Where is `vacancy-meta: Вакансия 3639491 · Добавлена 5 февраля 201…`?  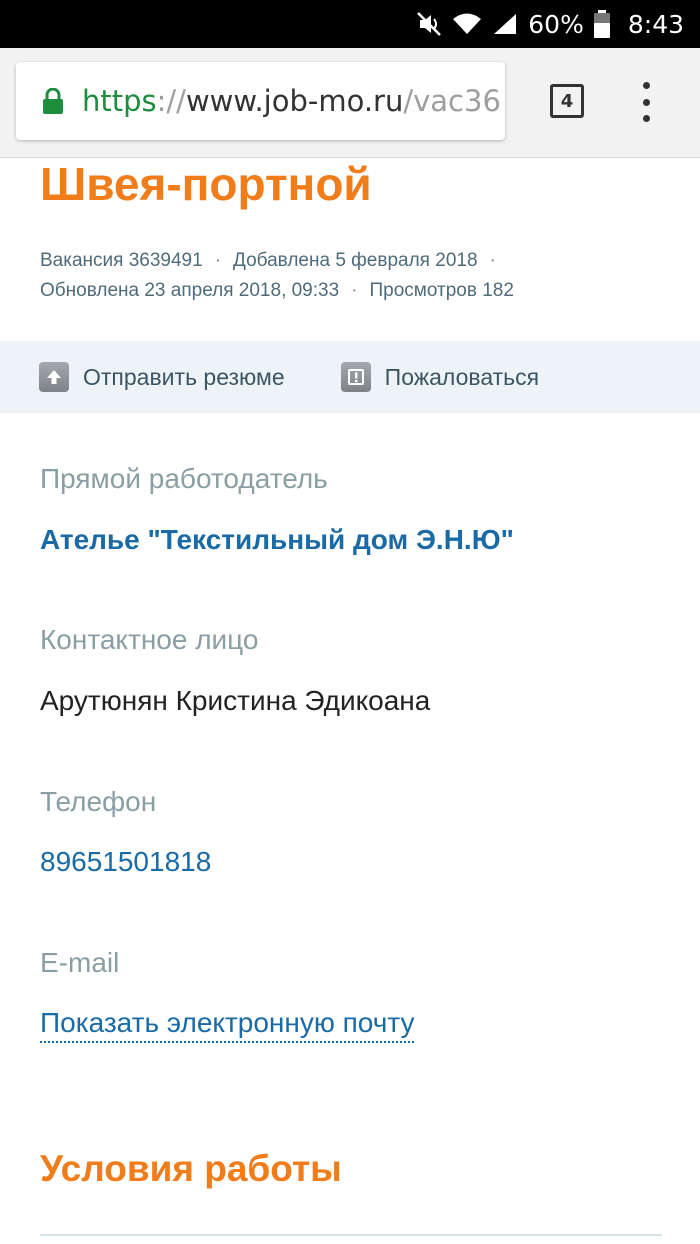
vacancy-meta: Вакансия 3639491 · Добавлена 5 февраля 201… is located at coordinates (360, 276).